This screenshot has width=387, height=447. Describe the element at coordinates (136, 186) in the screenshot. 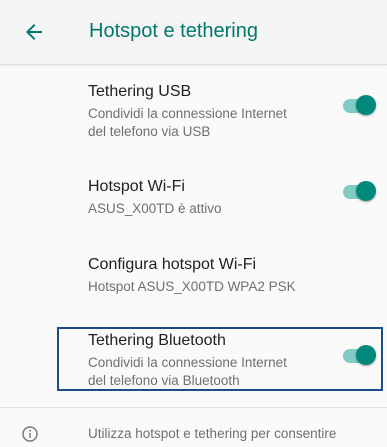

I see `setting-title: Hotspot Wi-Fi` at that location.